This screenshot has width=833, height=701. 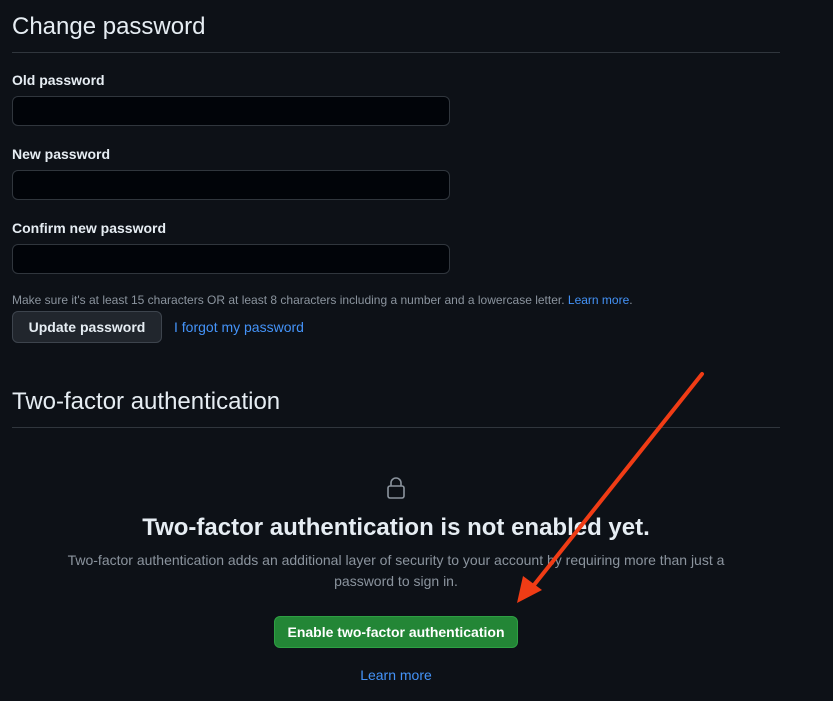 What do you see at coordinates (87, 327) in the screenshot?
I see `update-password-button: Update password` at bounding box center [87, 327].